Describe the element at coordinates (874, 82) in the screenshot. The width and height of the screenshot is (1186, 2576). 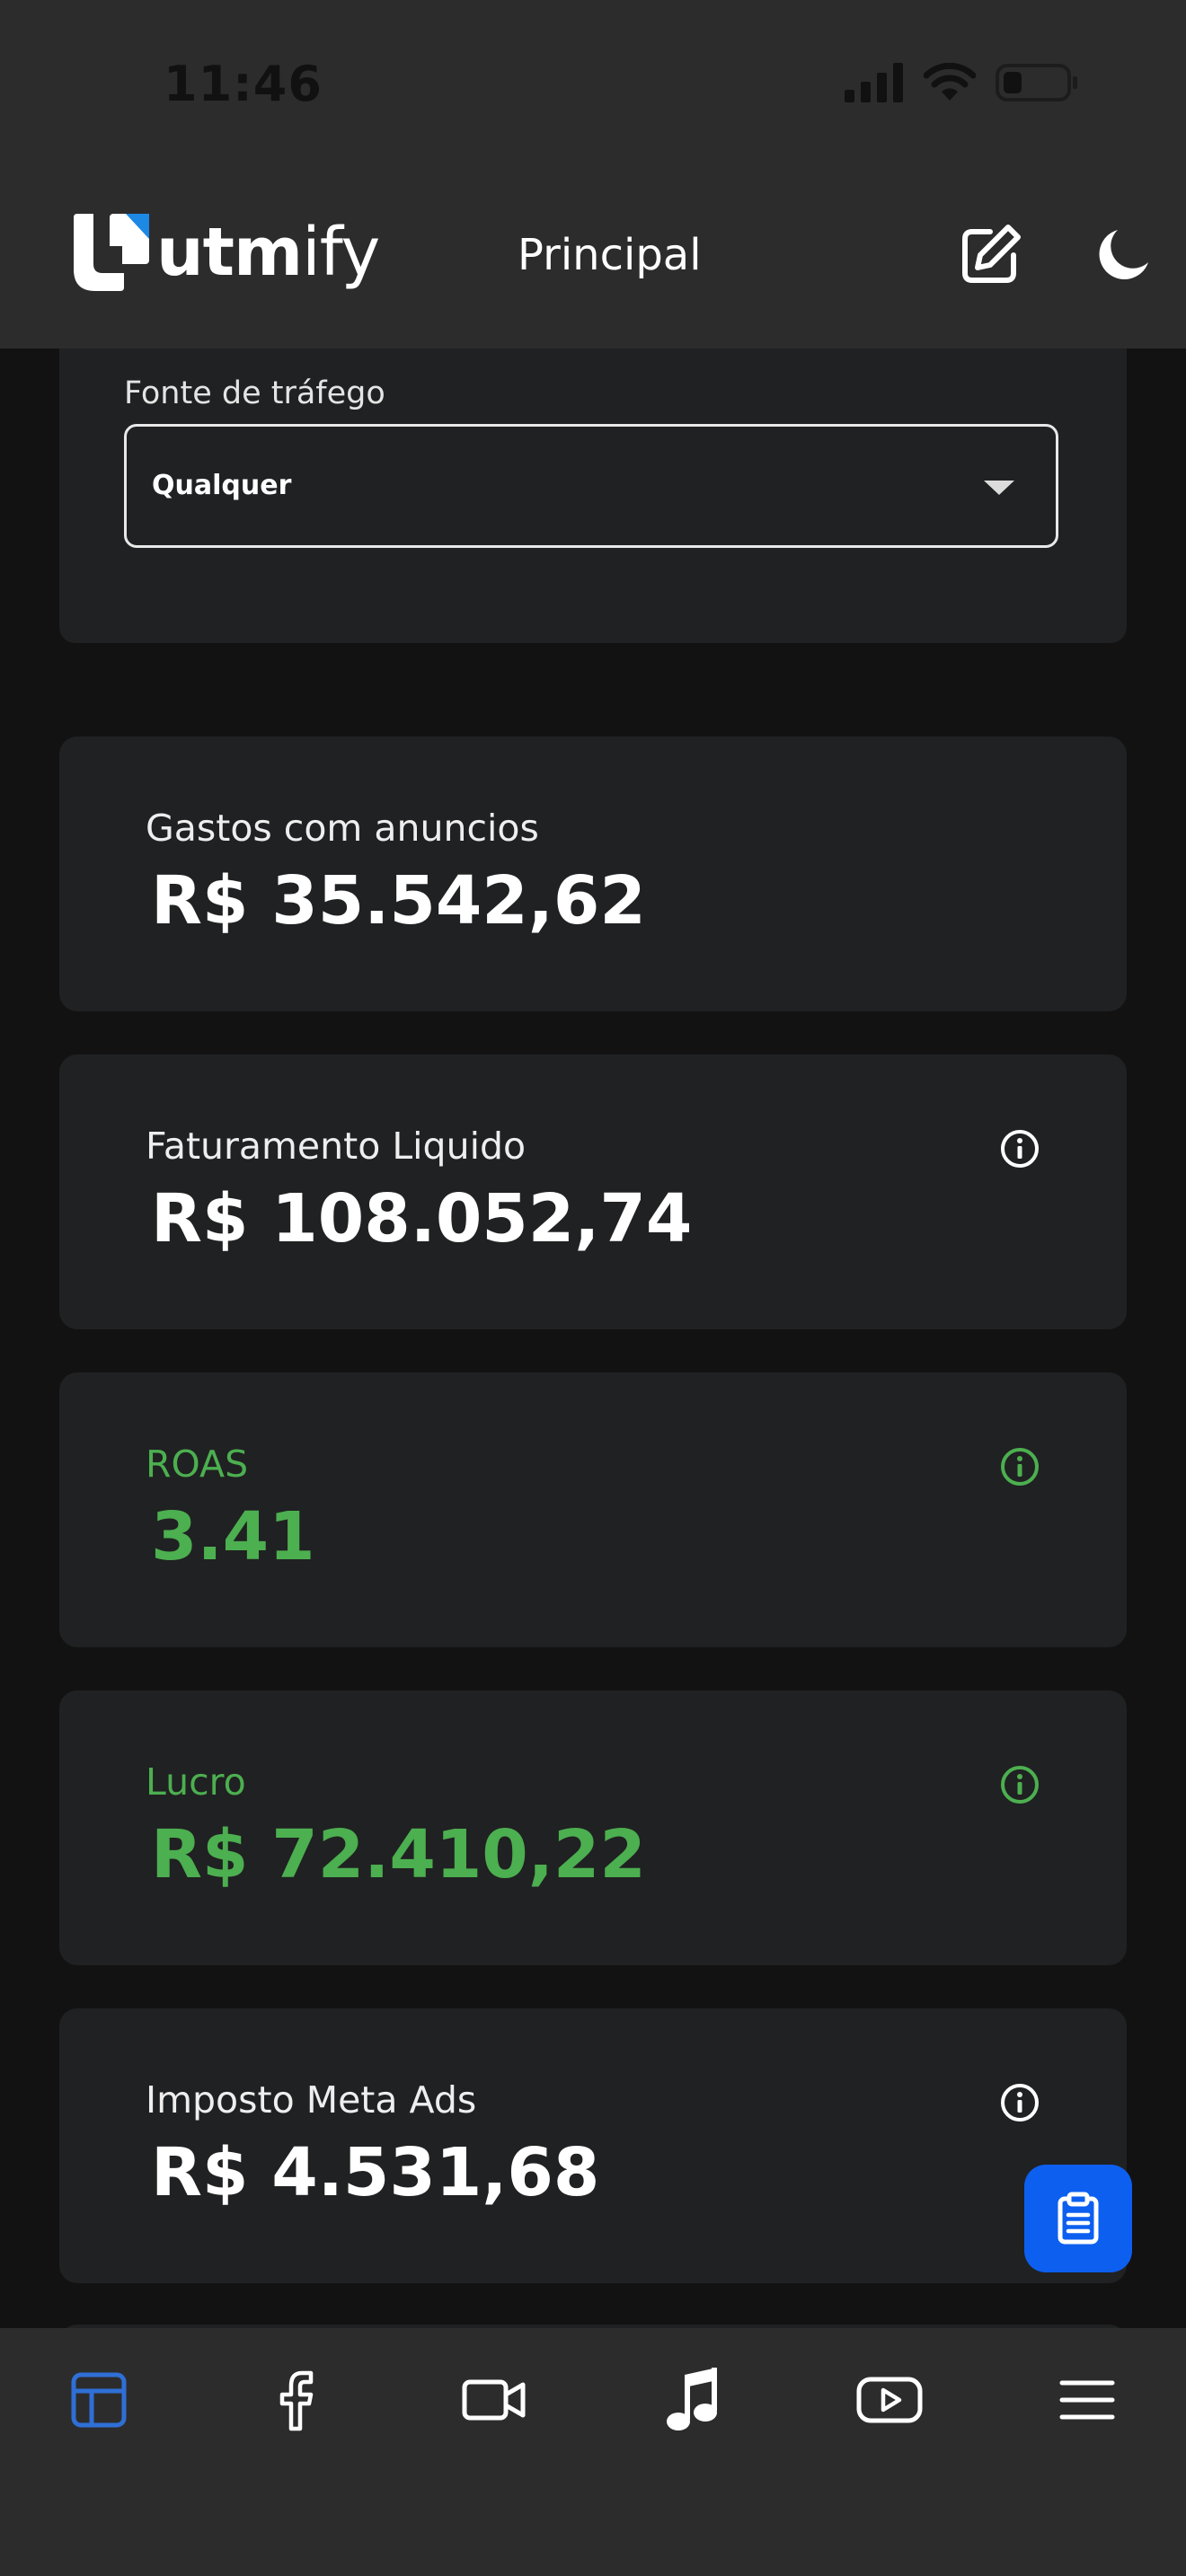
I see `signal-icon` at that location.